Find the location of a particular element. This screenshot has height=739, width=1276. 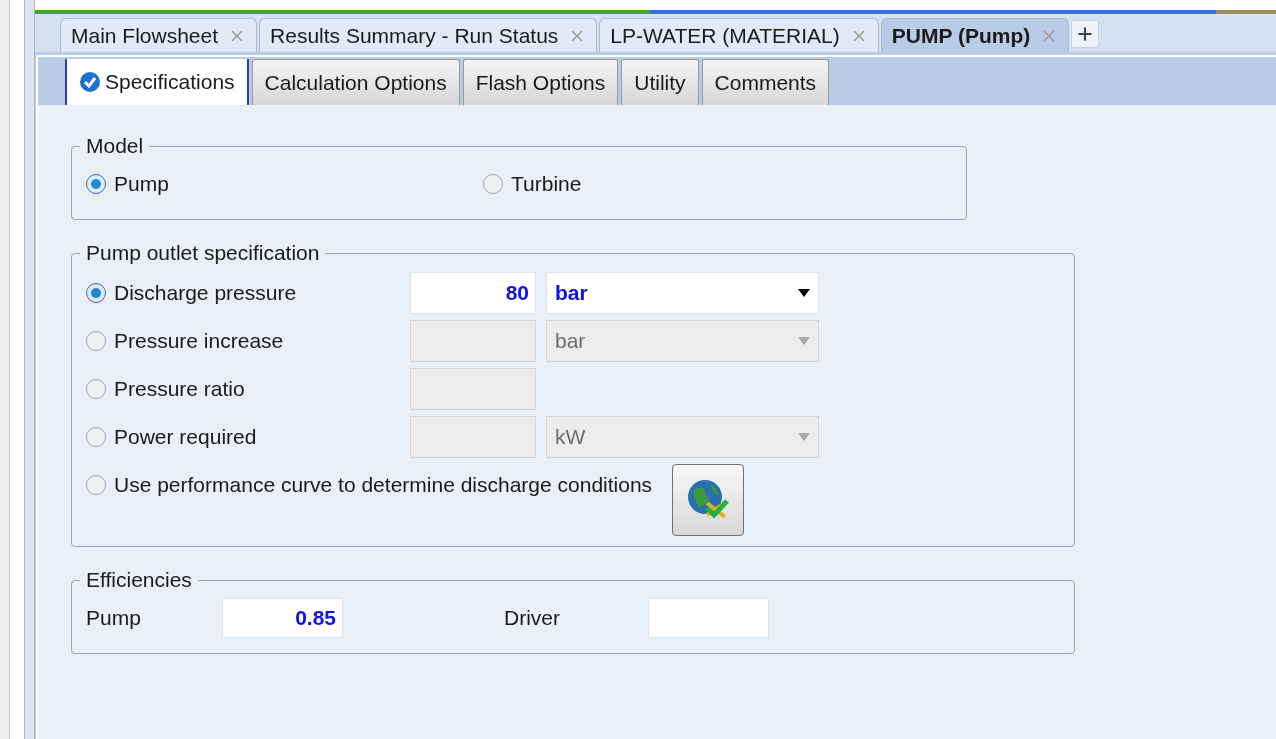

option-label: Pump is located at coordinates (141, 184).